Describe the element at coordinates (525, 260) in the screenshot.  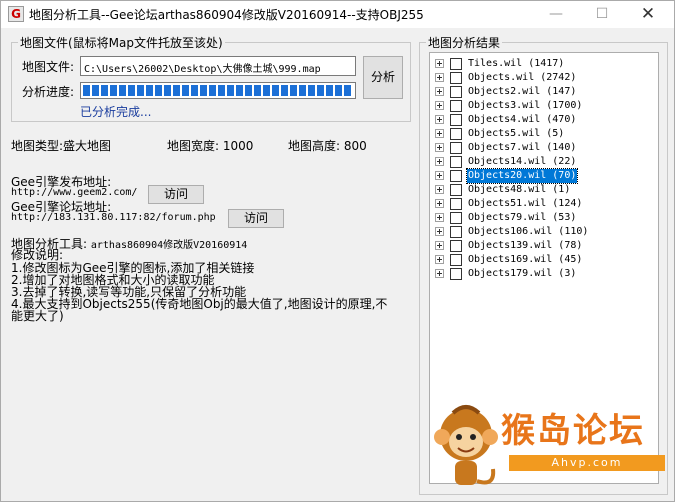
I see `tree-item-label: Objects169.wil (45)` at that location.